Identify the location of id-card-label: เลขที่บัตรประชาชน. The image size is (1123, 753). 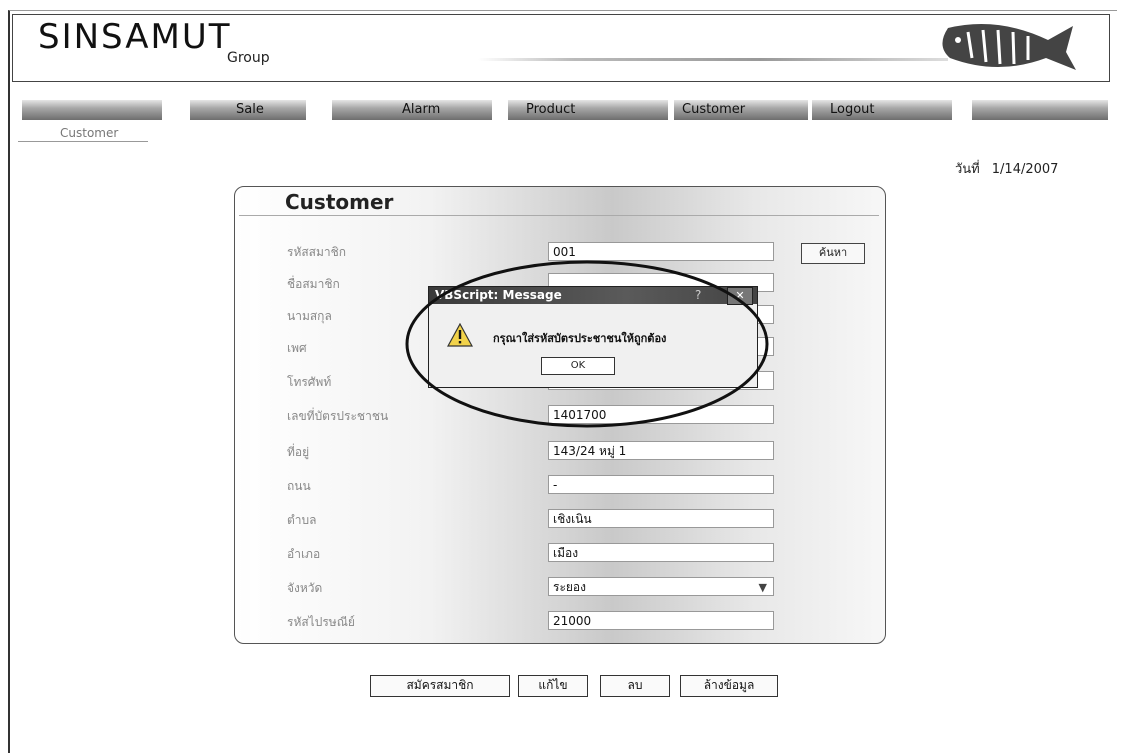
(338, 416).